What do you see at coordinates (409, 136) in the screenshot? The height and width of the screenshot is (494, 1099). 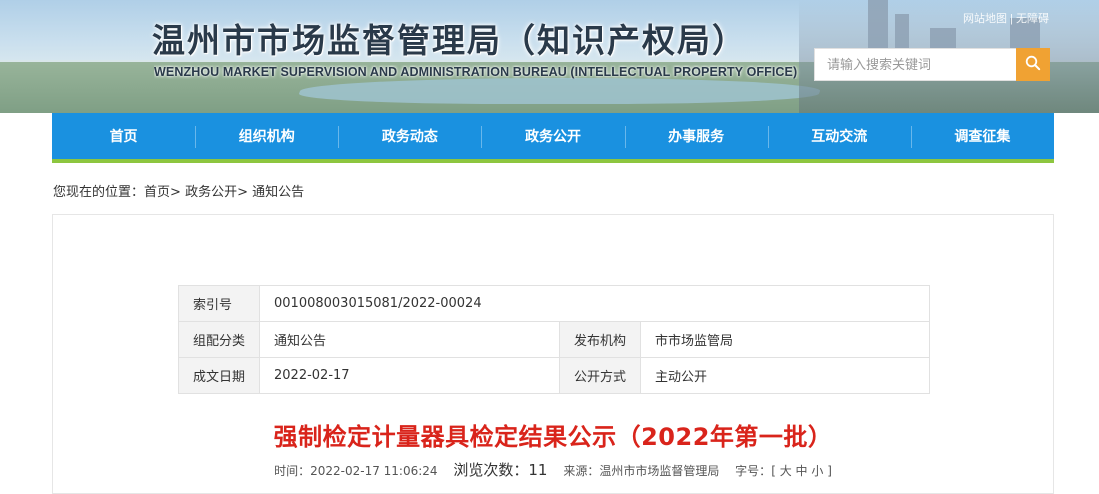 I see `nav-item-news: 政务动态` at bounding box center [409, 136].